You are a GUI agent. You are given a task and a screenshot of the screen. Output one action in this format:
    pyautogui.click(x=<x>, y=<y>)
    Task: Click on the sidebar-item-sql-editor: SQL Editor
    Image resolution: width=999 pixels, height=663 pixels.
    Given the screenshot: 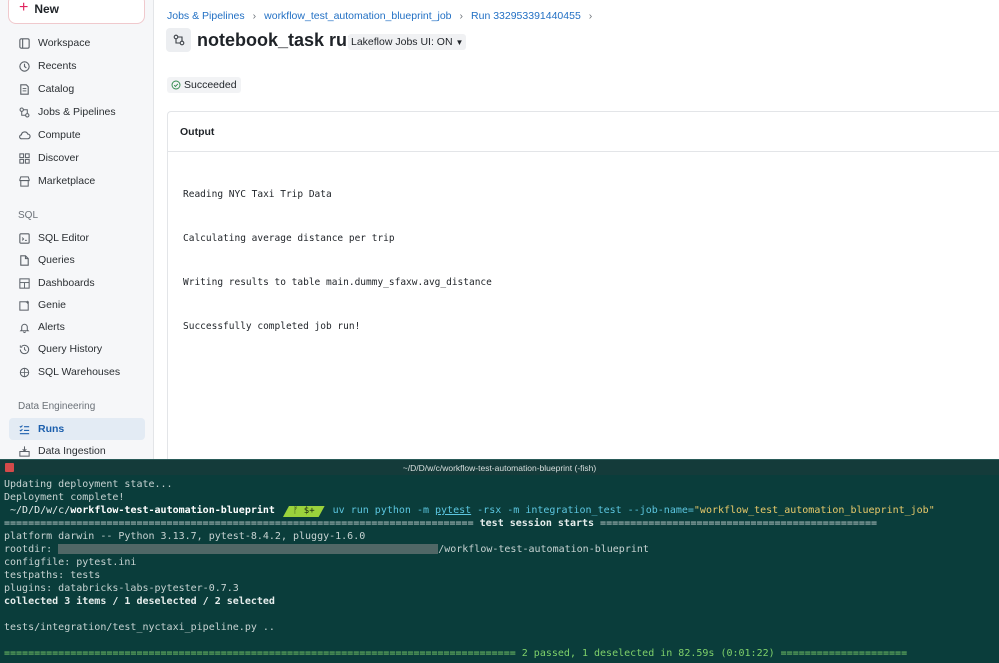 What is the action you would take?
    pyautogui.click(x=77, y=238)
    